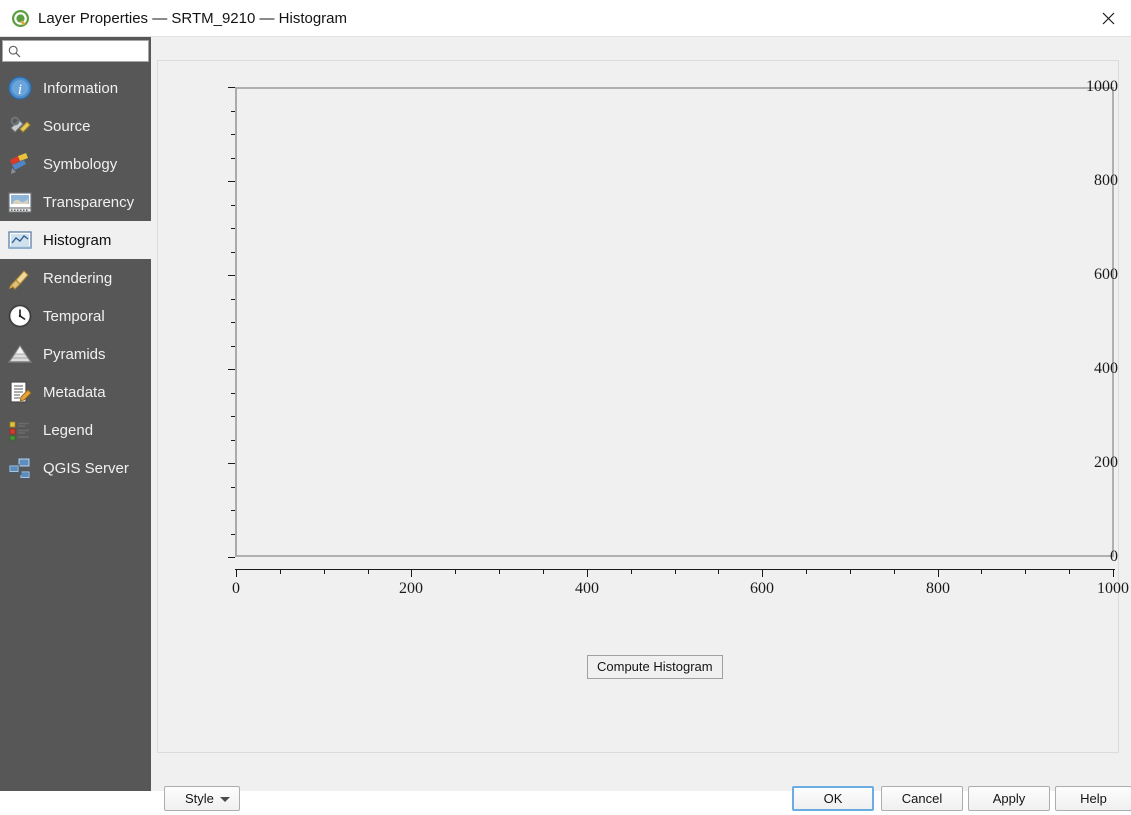 The width and height of the screenshot is (1131, 815). Describe the element at coordinates (1106, 274) in the screenshot. I see `y-tick-label: 600` at that location.